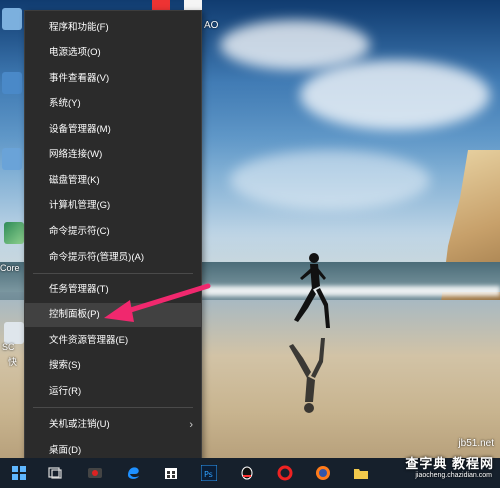 This screenshot has height=488, width=500. What do you see at coordinates (113, 53) in the screenshot?
I see `menu-item-power-options: 电源选项(O)` at bounding box center [113, 53].